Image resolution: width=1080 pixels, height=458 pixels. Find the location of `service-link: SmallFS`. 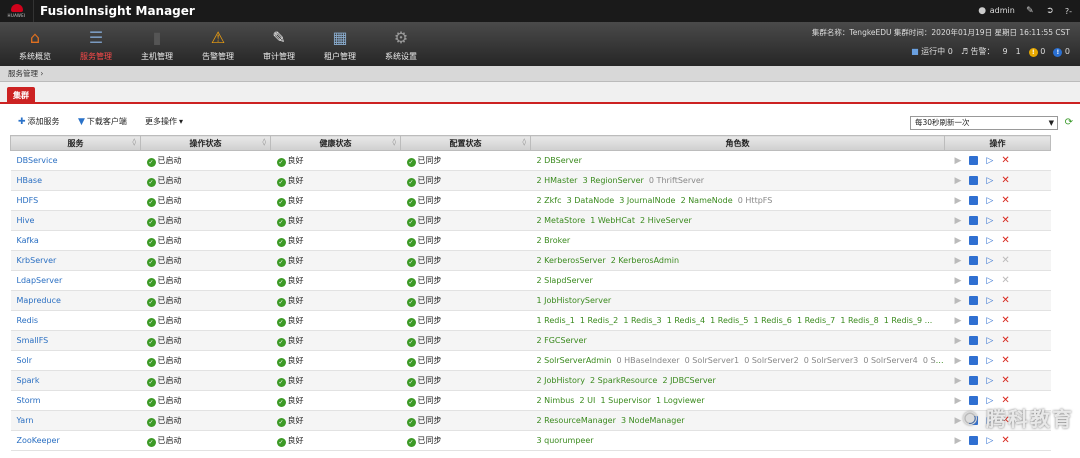

service-link: SmallFS is located at coordinates (33, 340).